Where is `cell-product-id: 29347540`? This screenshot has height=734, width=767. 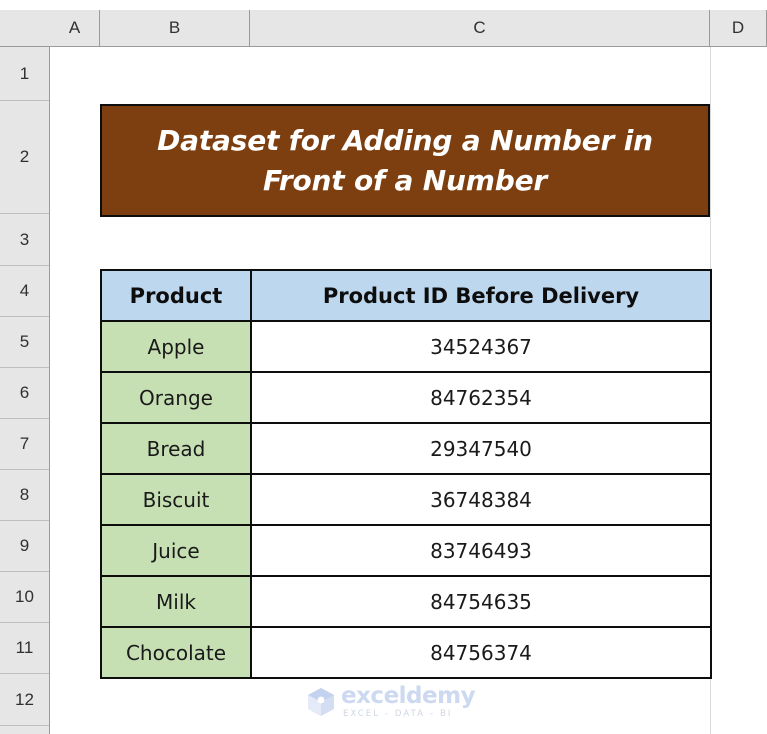 cell-product-id: 29347540 is located at coordinates (481, 448).